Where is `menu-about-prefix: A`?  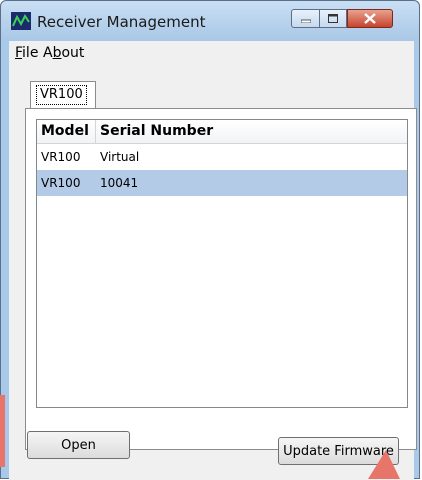 menu-about-prefix: A is located at coordinates (48, 53).